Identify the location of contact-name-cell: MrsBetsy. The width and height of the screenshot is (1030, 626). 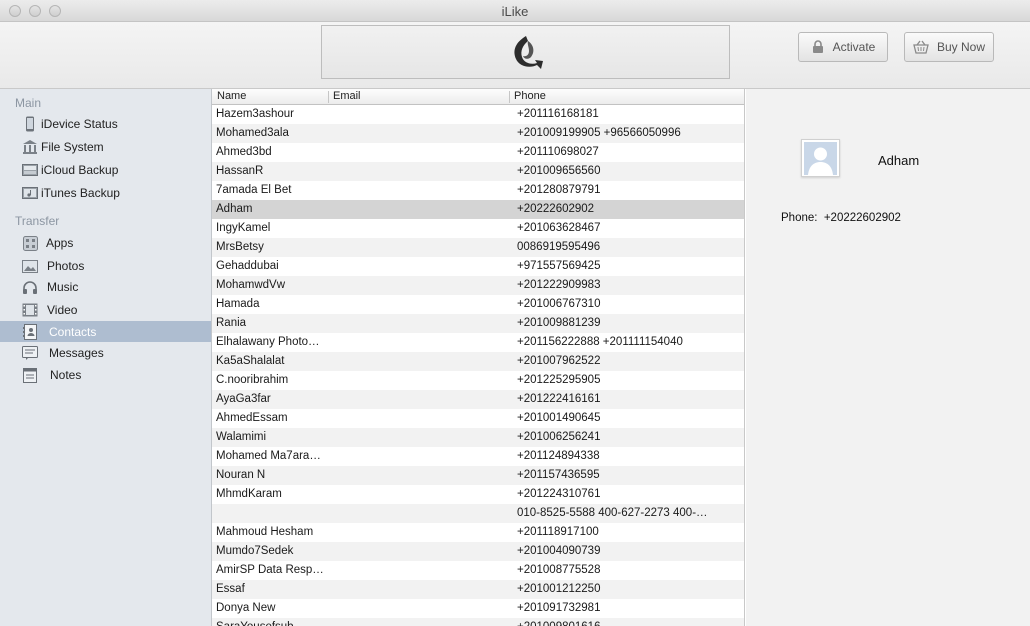
(240, 247).